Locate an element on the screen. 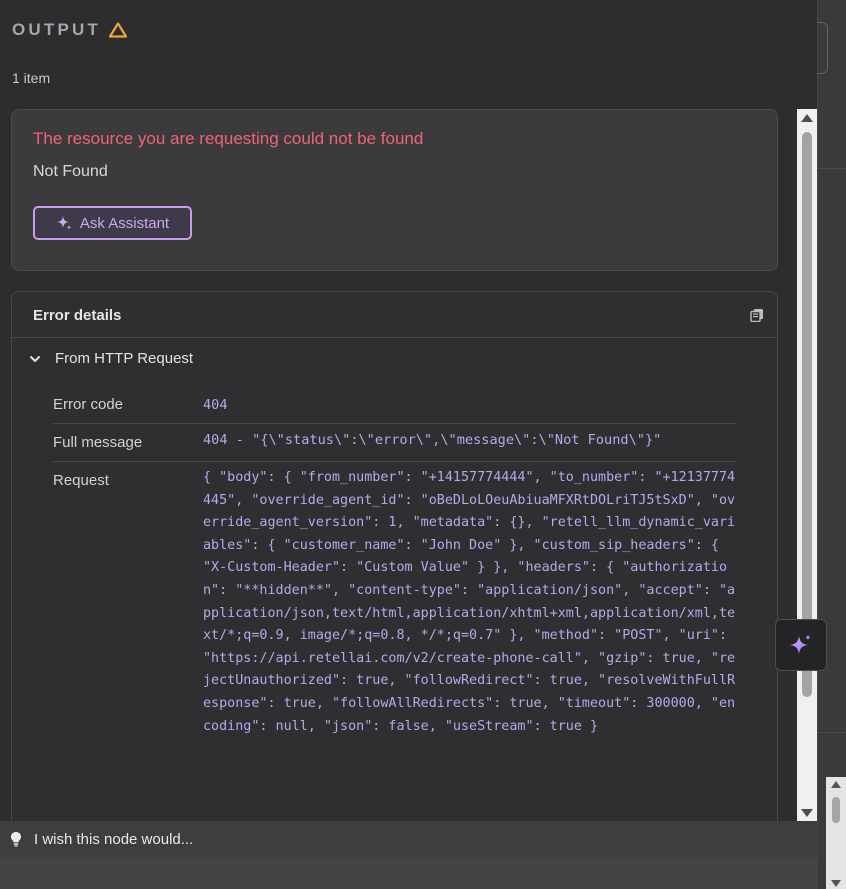 The width and height of the screenshot is (846, 889). error-details-header: Error details is located at coordinates (394, 315).